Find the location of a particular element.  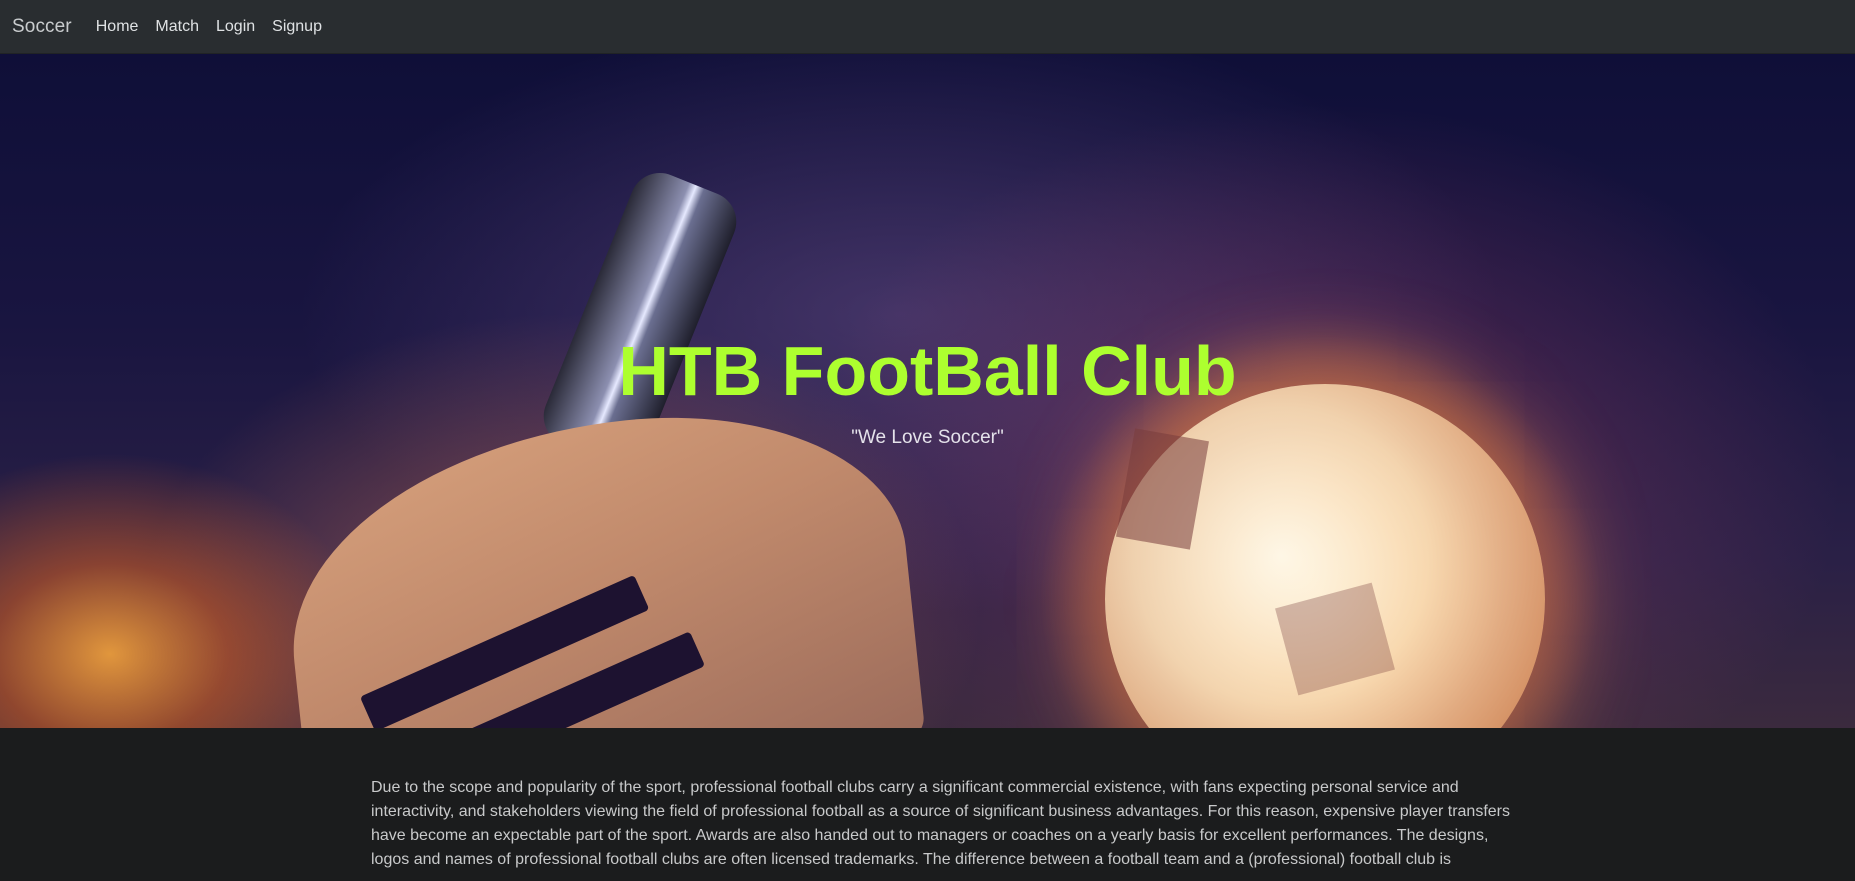

hero-title: HTB FootBall Club is located at coordinates (927, 371).